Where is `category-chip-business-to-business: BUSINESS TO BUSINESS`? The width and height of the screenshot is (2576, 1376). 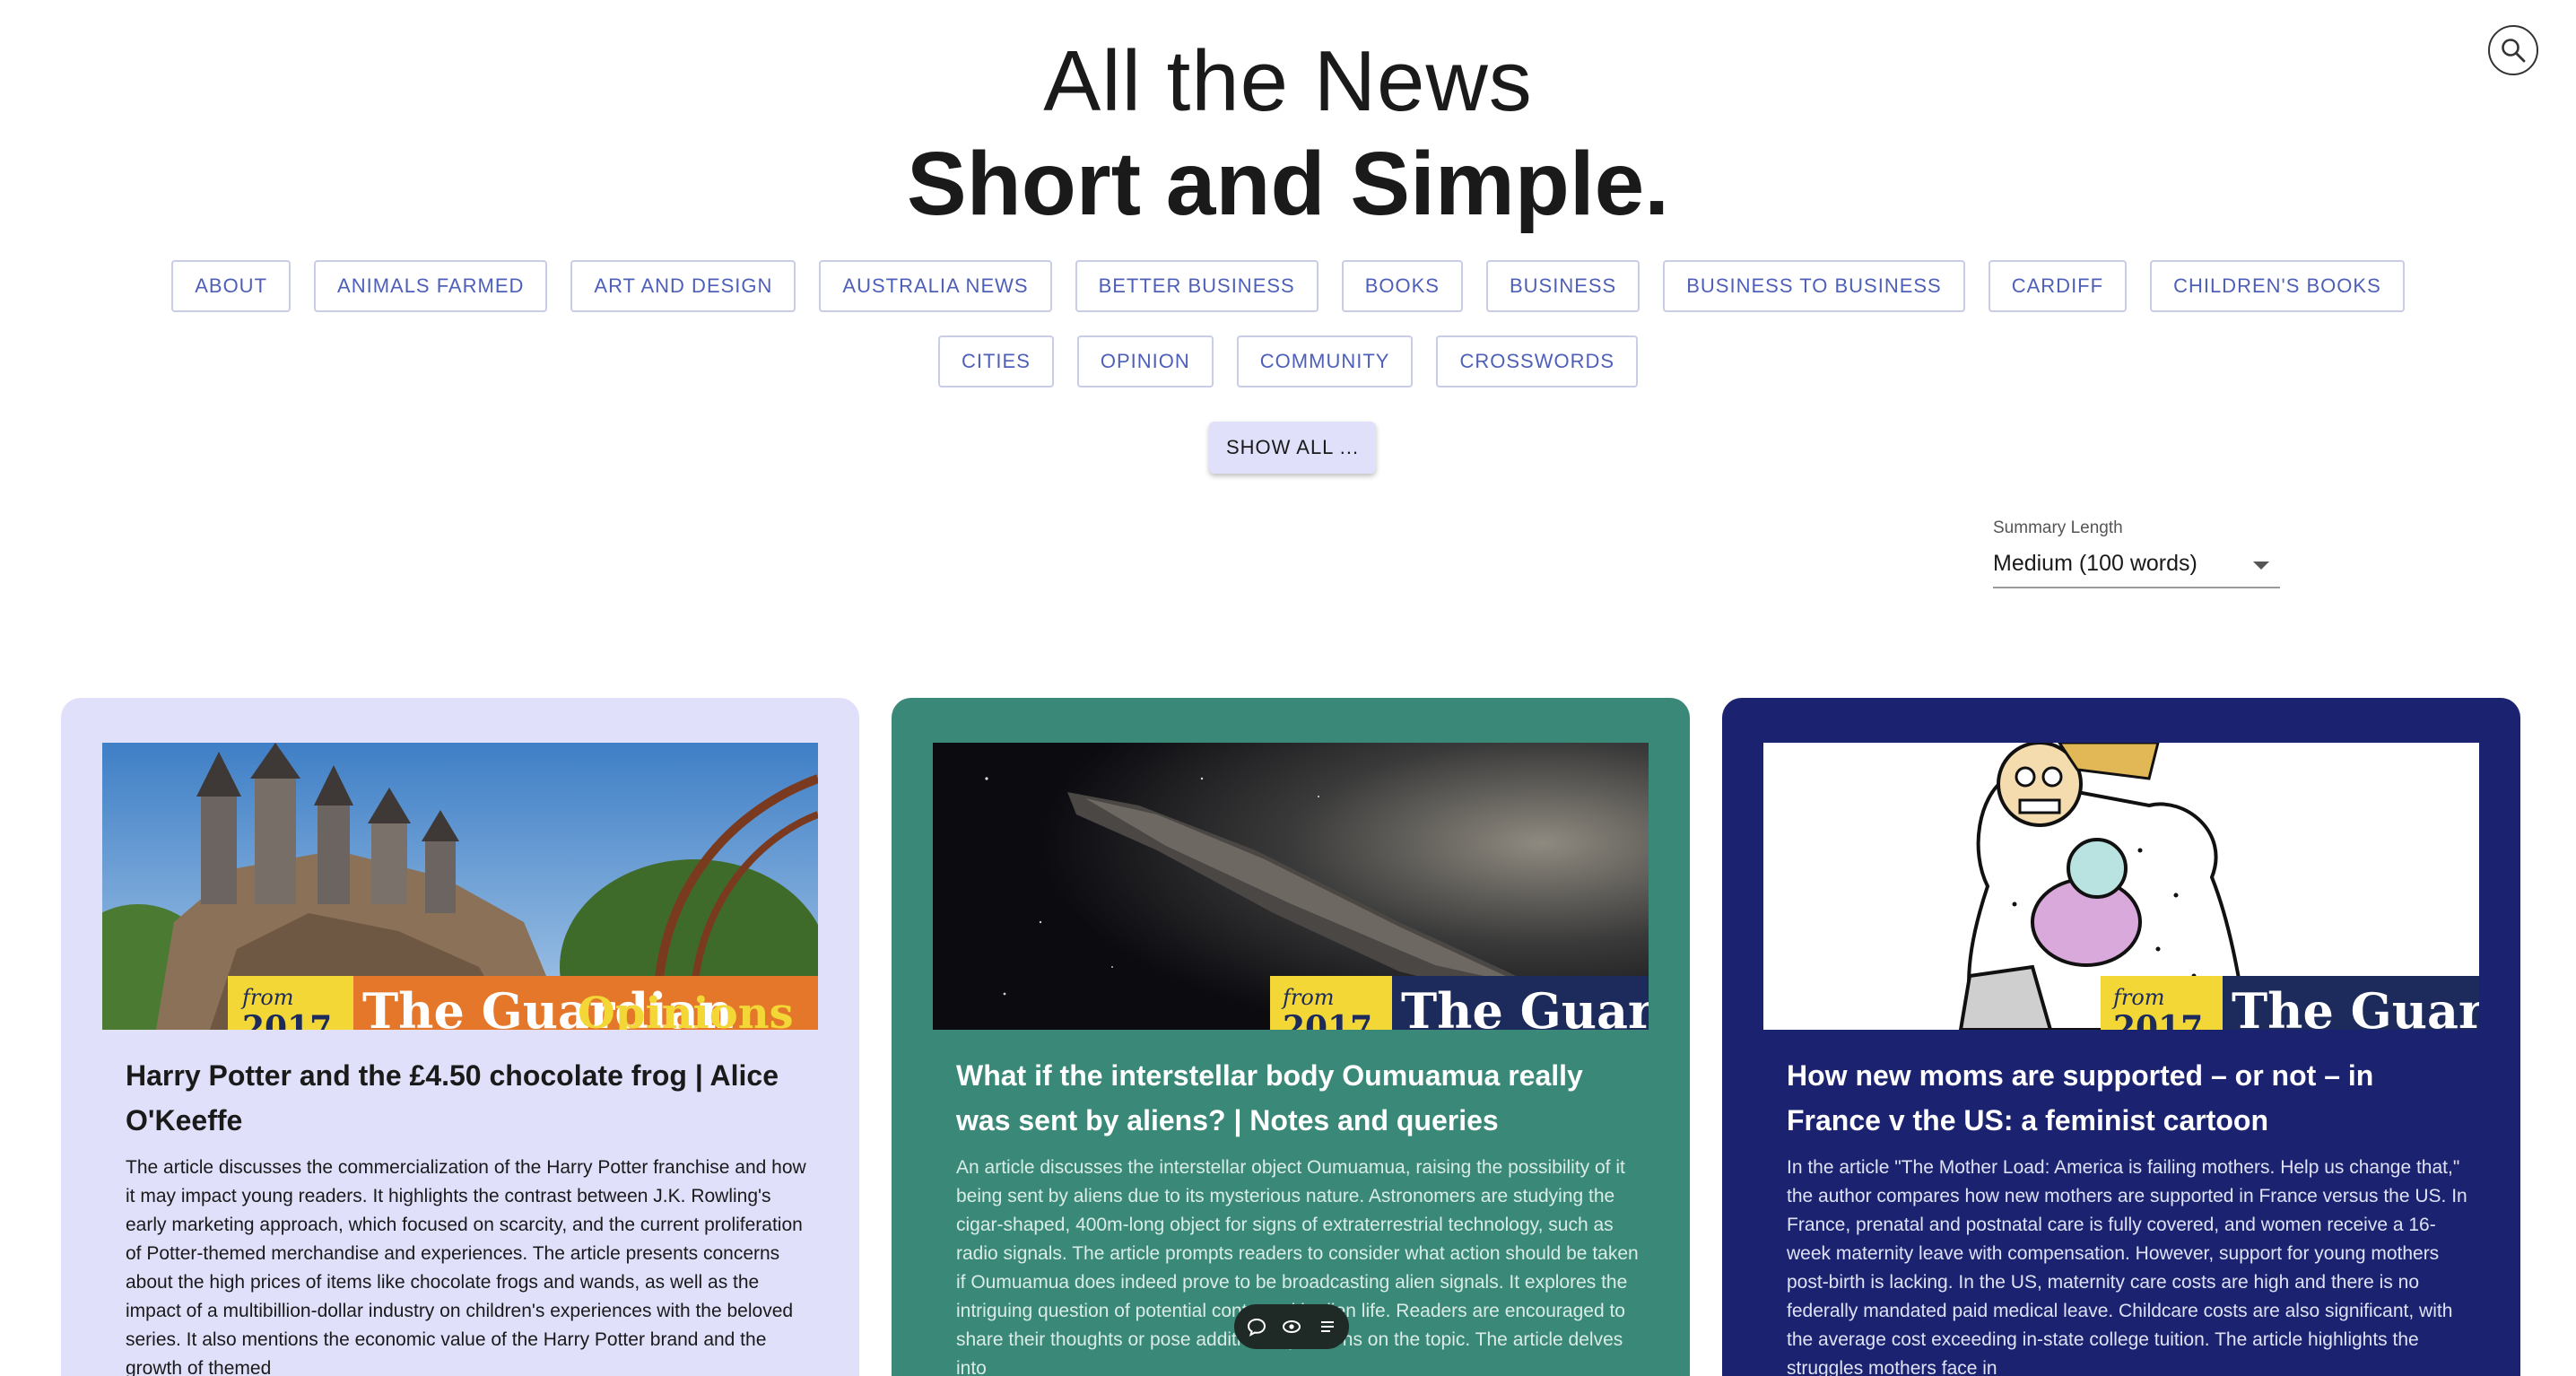 category-chip-business-to-business: BUSINESS TO BUSINESS is located at coordinates (1814, 286).